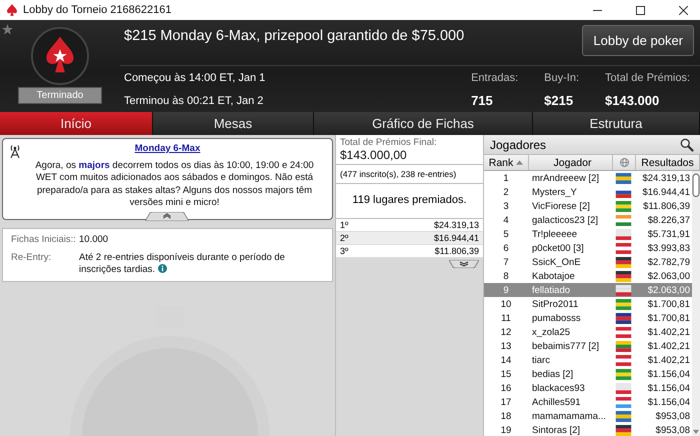 This screenshot has height=436, width=700. I want to click on tab: Mesas, so click(233, 123).